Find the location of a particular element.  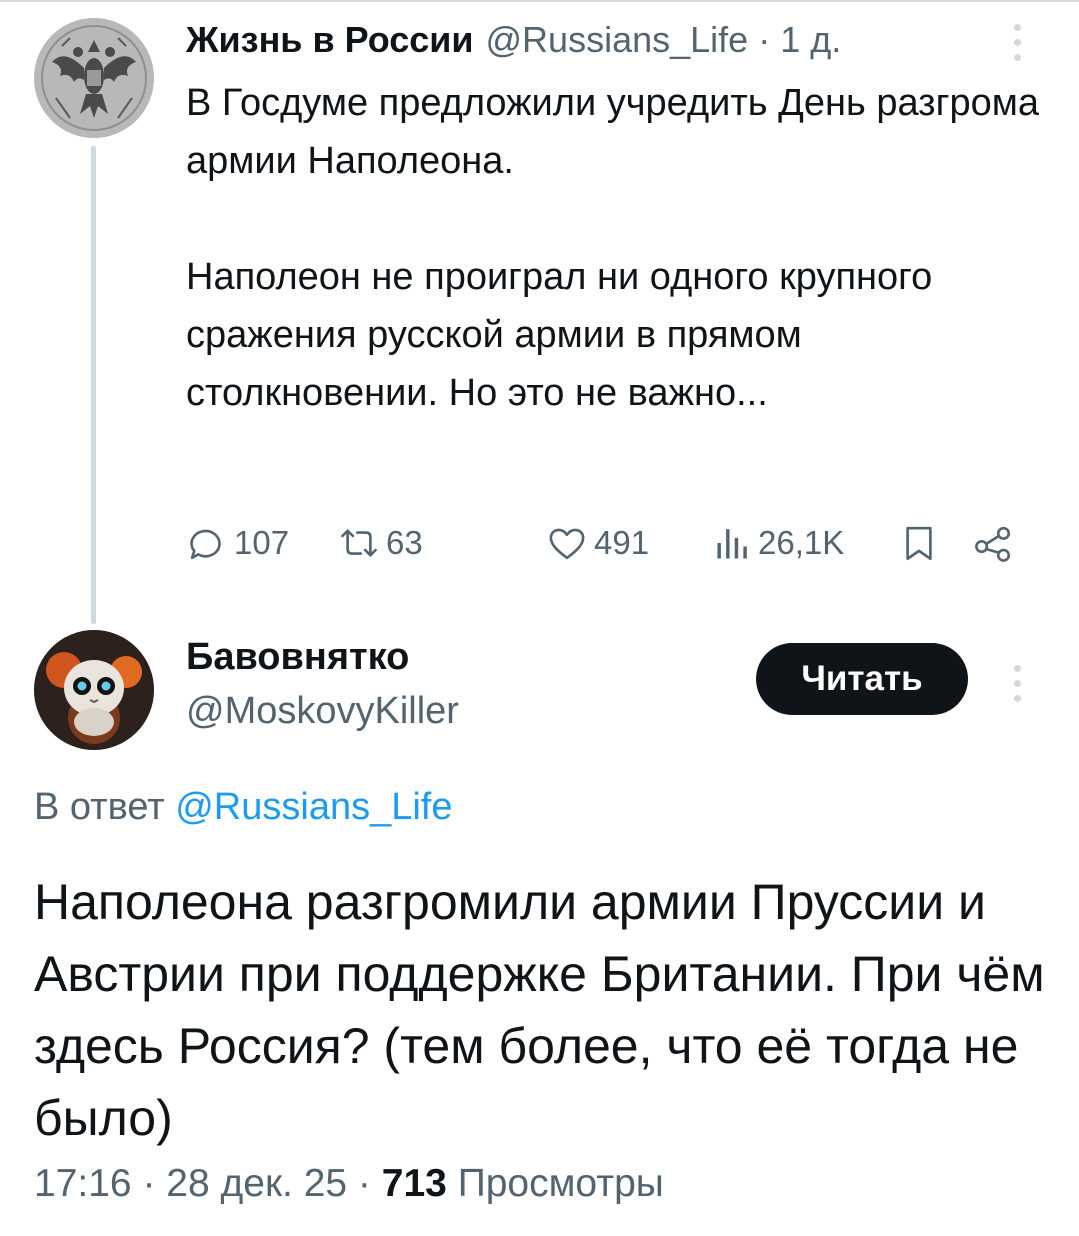

avatar-russians-life is located at coordinates (94, 78).